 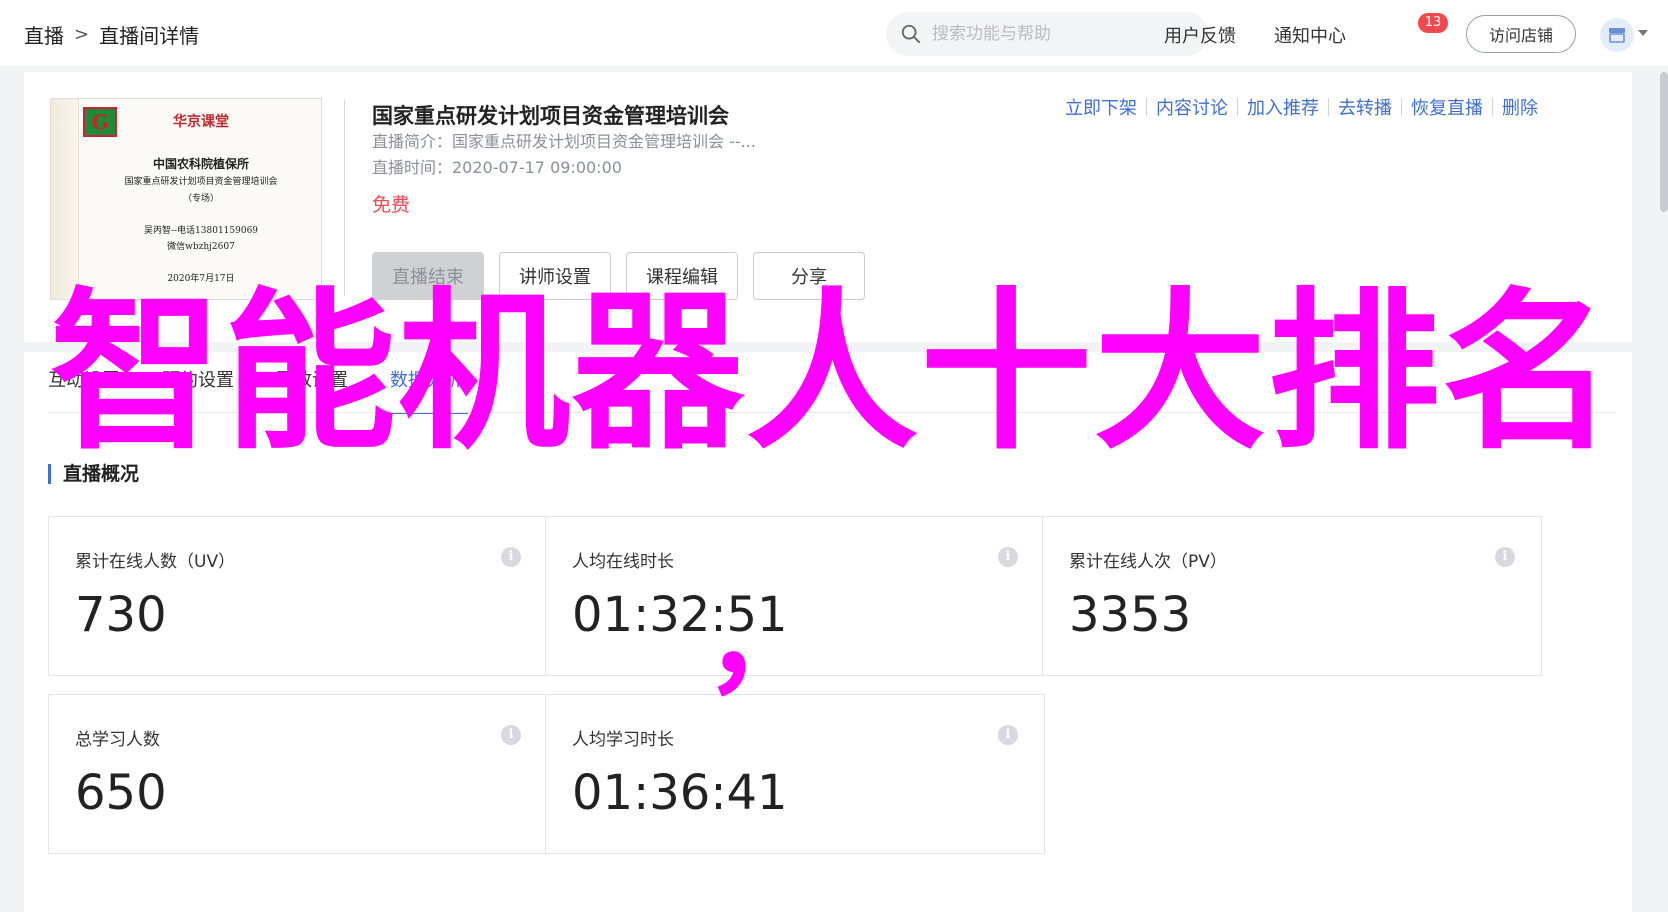 What do you see at coordinates (391, 205) in the screenshot?
I see `course-price: 免费` at bounding box center [391, 205].